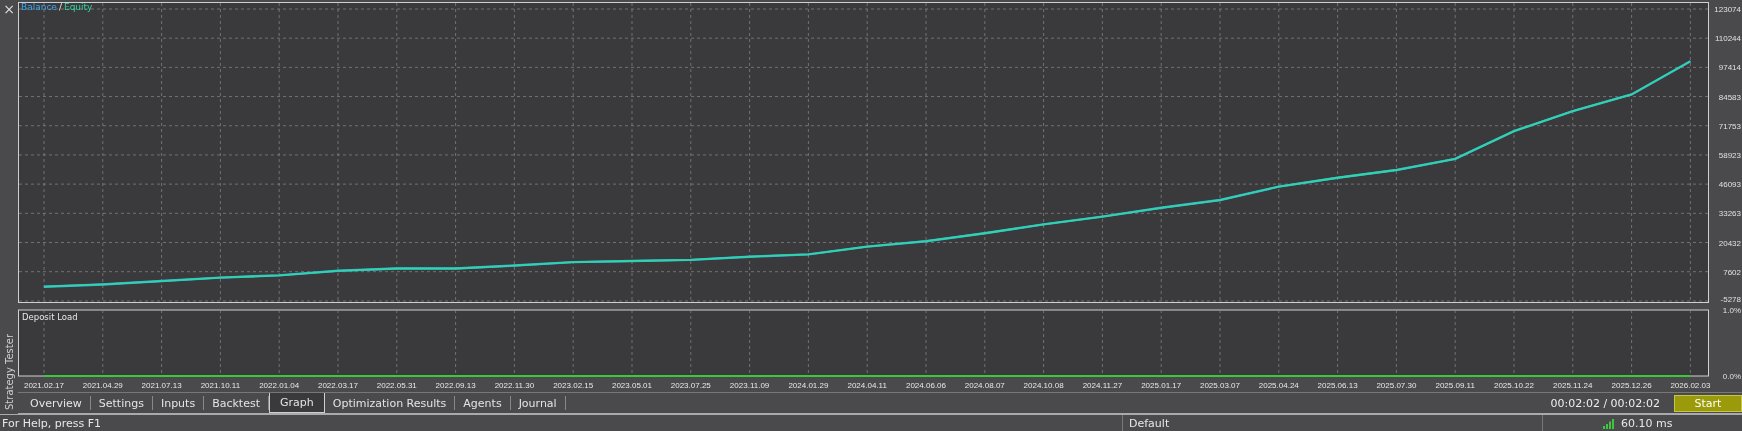 The height and width of the screenshot is (431, 1742). I want to click on x-axis-label: 2025.12.26, so click(1631, 385).